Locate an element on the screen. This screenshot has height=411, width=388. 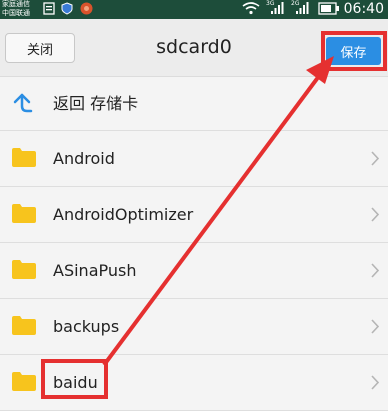
list-item: Android is located at coordinates (194, 159).